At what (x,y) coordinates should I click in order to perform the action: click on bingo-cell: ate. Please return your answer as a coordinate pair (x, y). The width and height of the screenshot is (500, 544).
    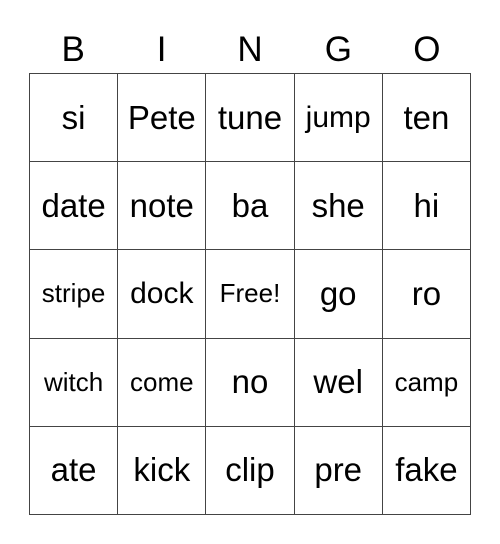
    Looking at the image, I should click on (74, 470).